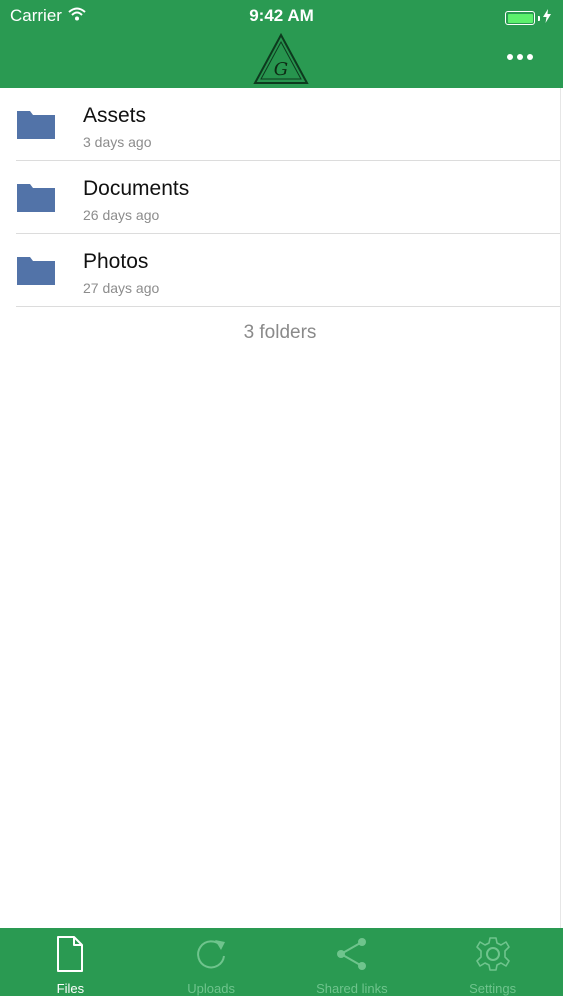 The height and width of the screenshot is (1000, 563). What do you see at coordinates (281, 69) in the screenshot?
I see `logo-letter: G` at bounding box center [281, 69].